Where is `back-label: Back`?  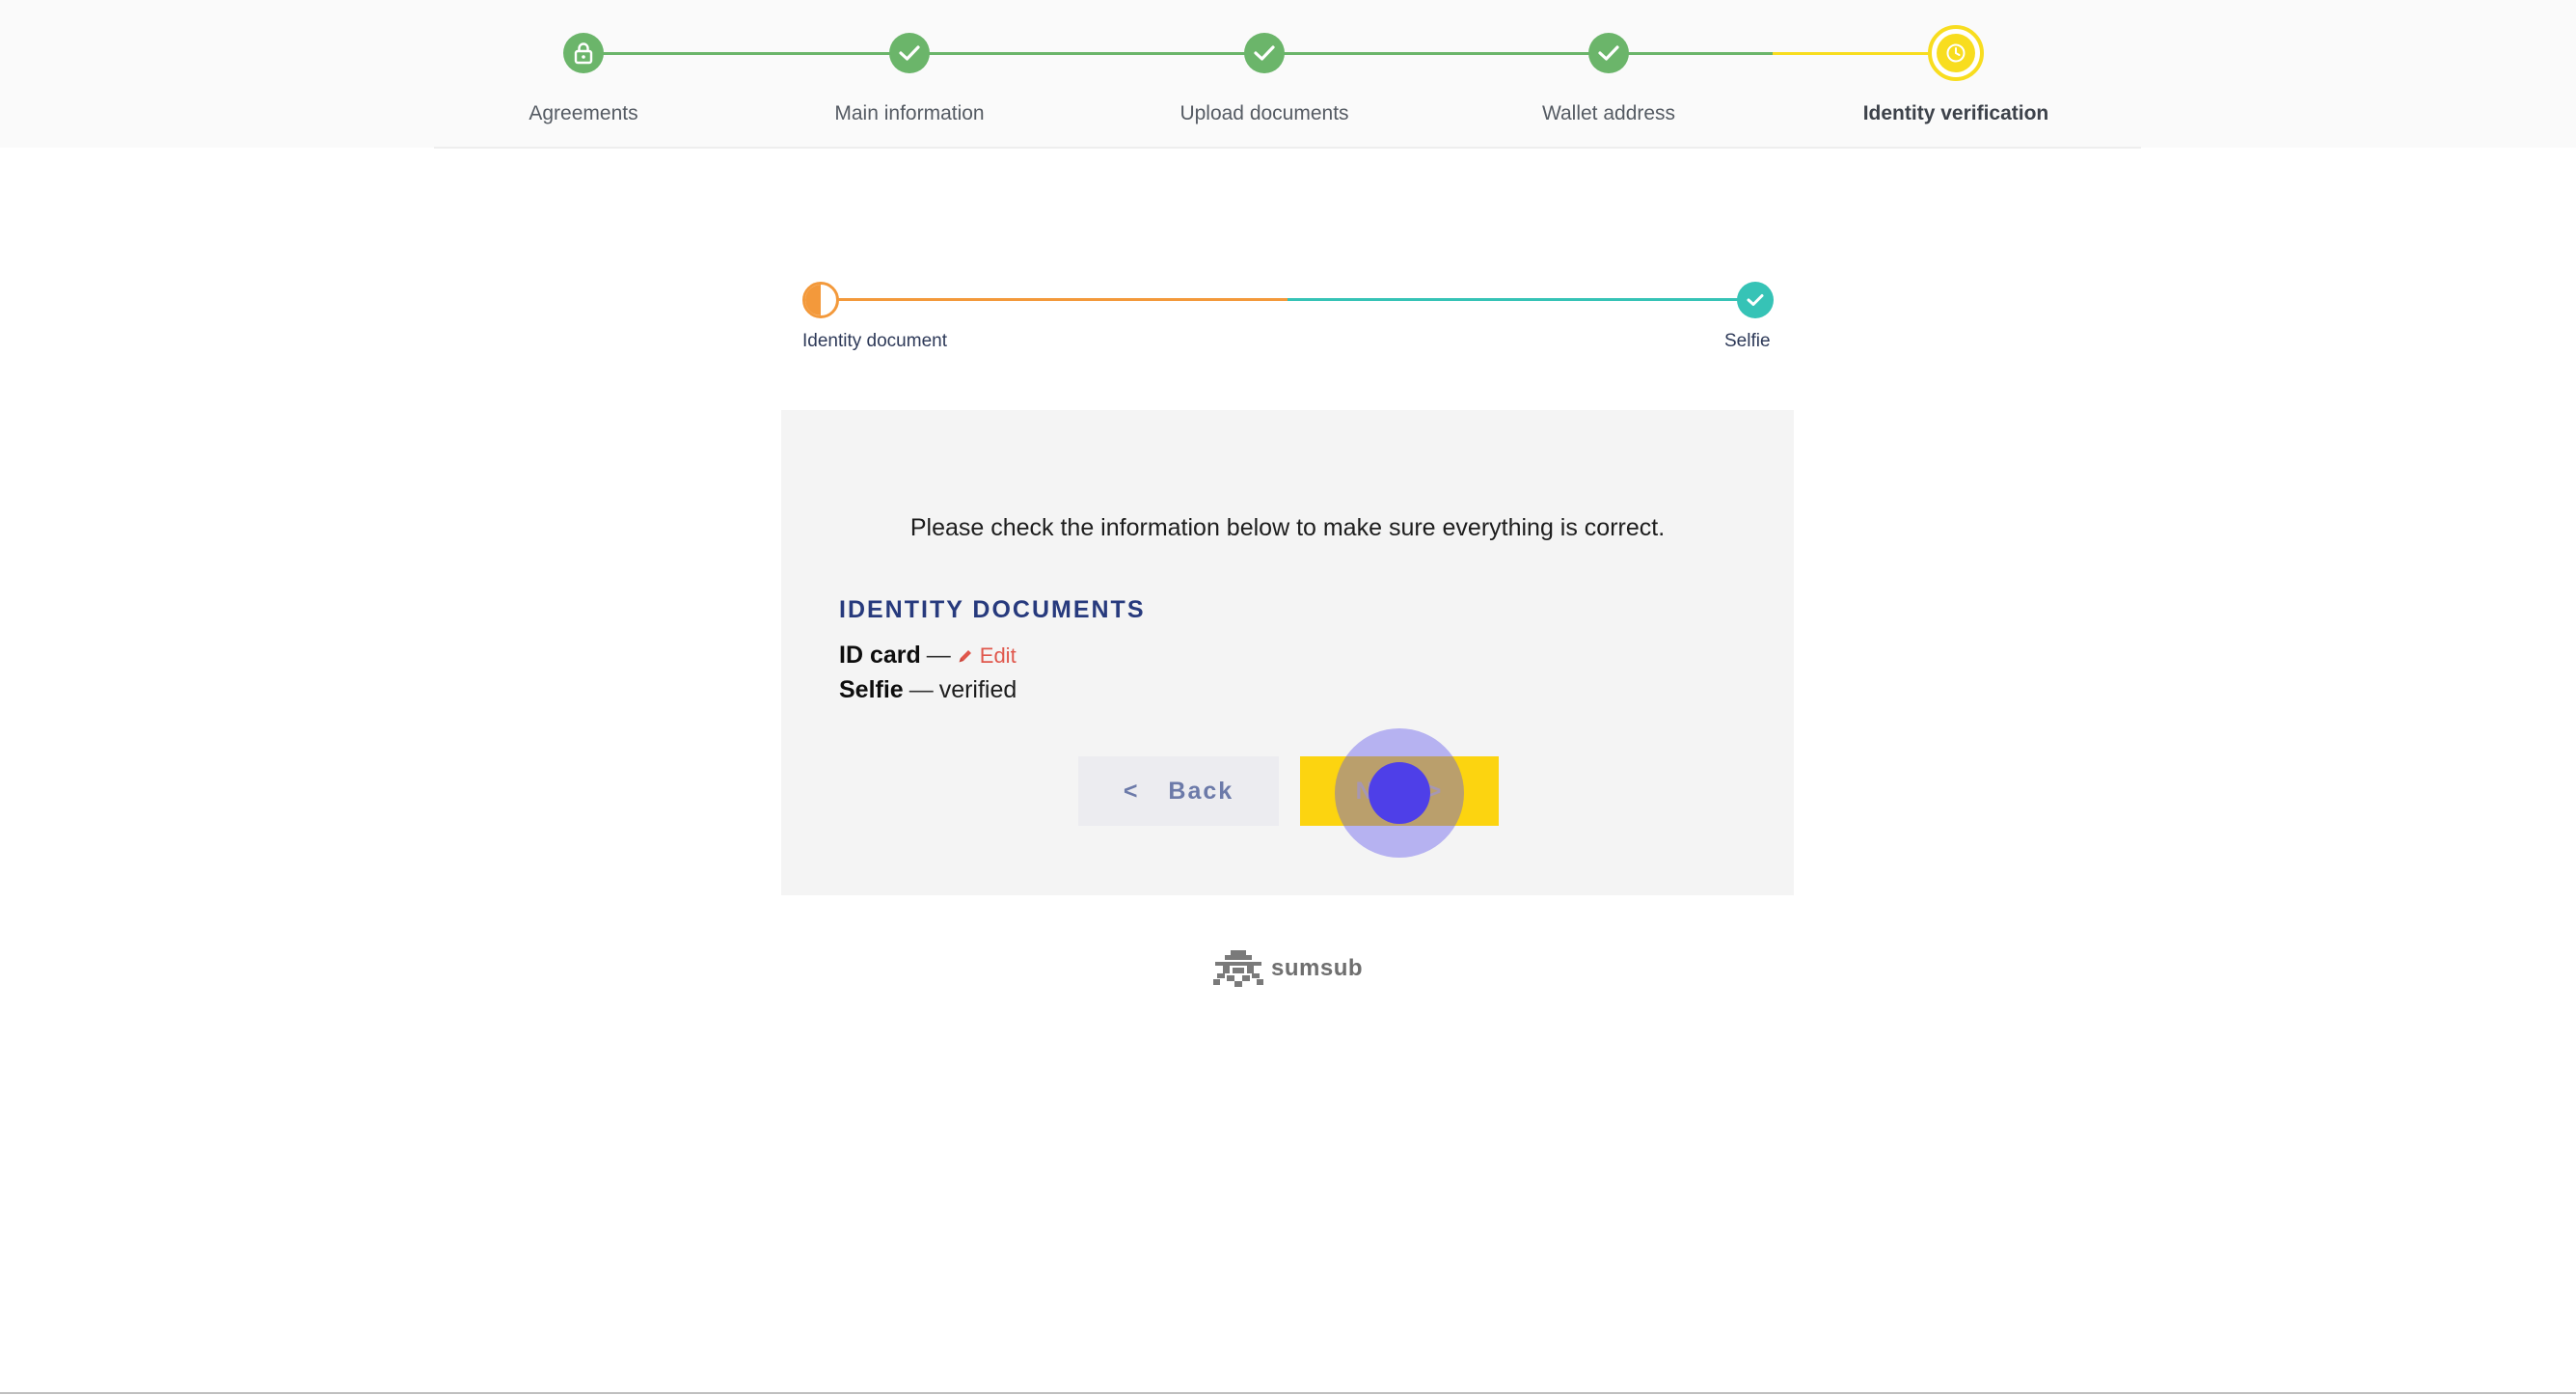 back-label: Back is located at coordinates (1201, 791).